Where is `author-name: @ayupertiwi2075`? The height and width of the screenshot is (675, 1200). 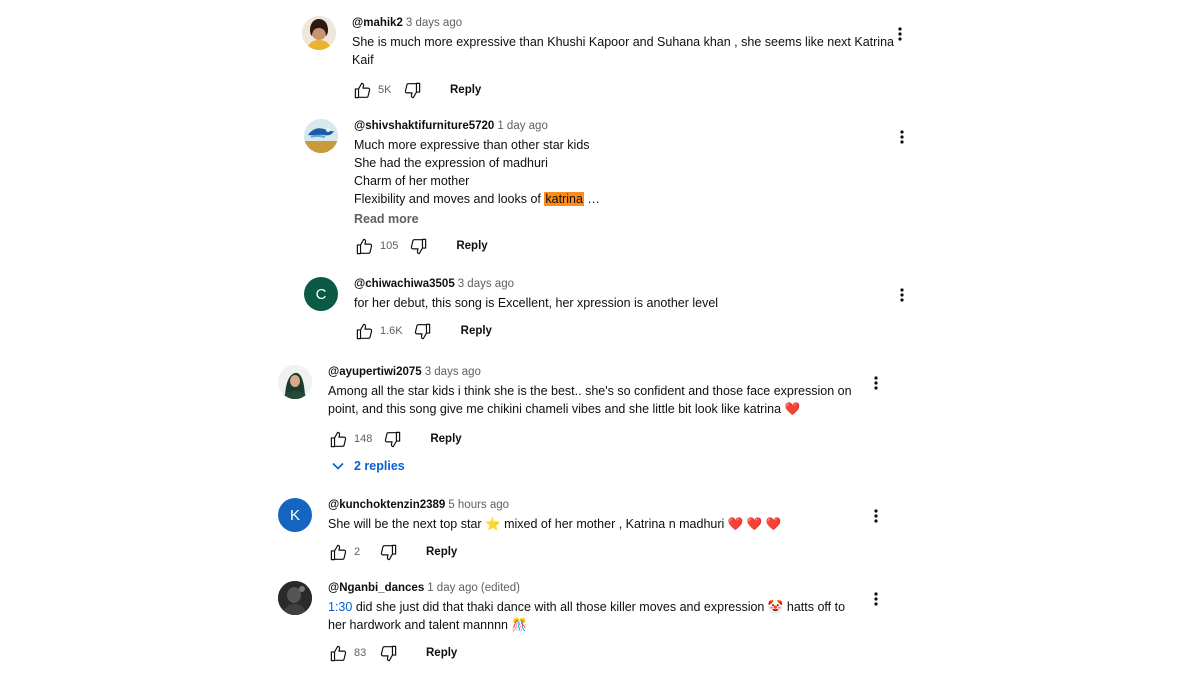 author-name: @ayupertiwi2075 is located at coordinates (375, 372).